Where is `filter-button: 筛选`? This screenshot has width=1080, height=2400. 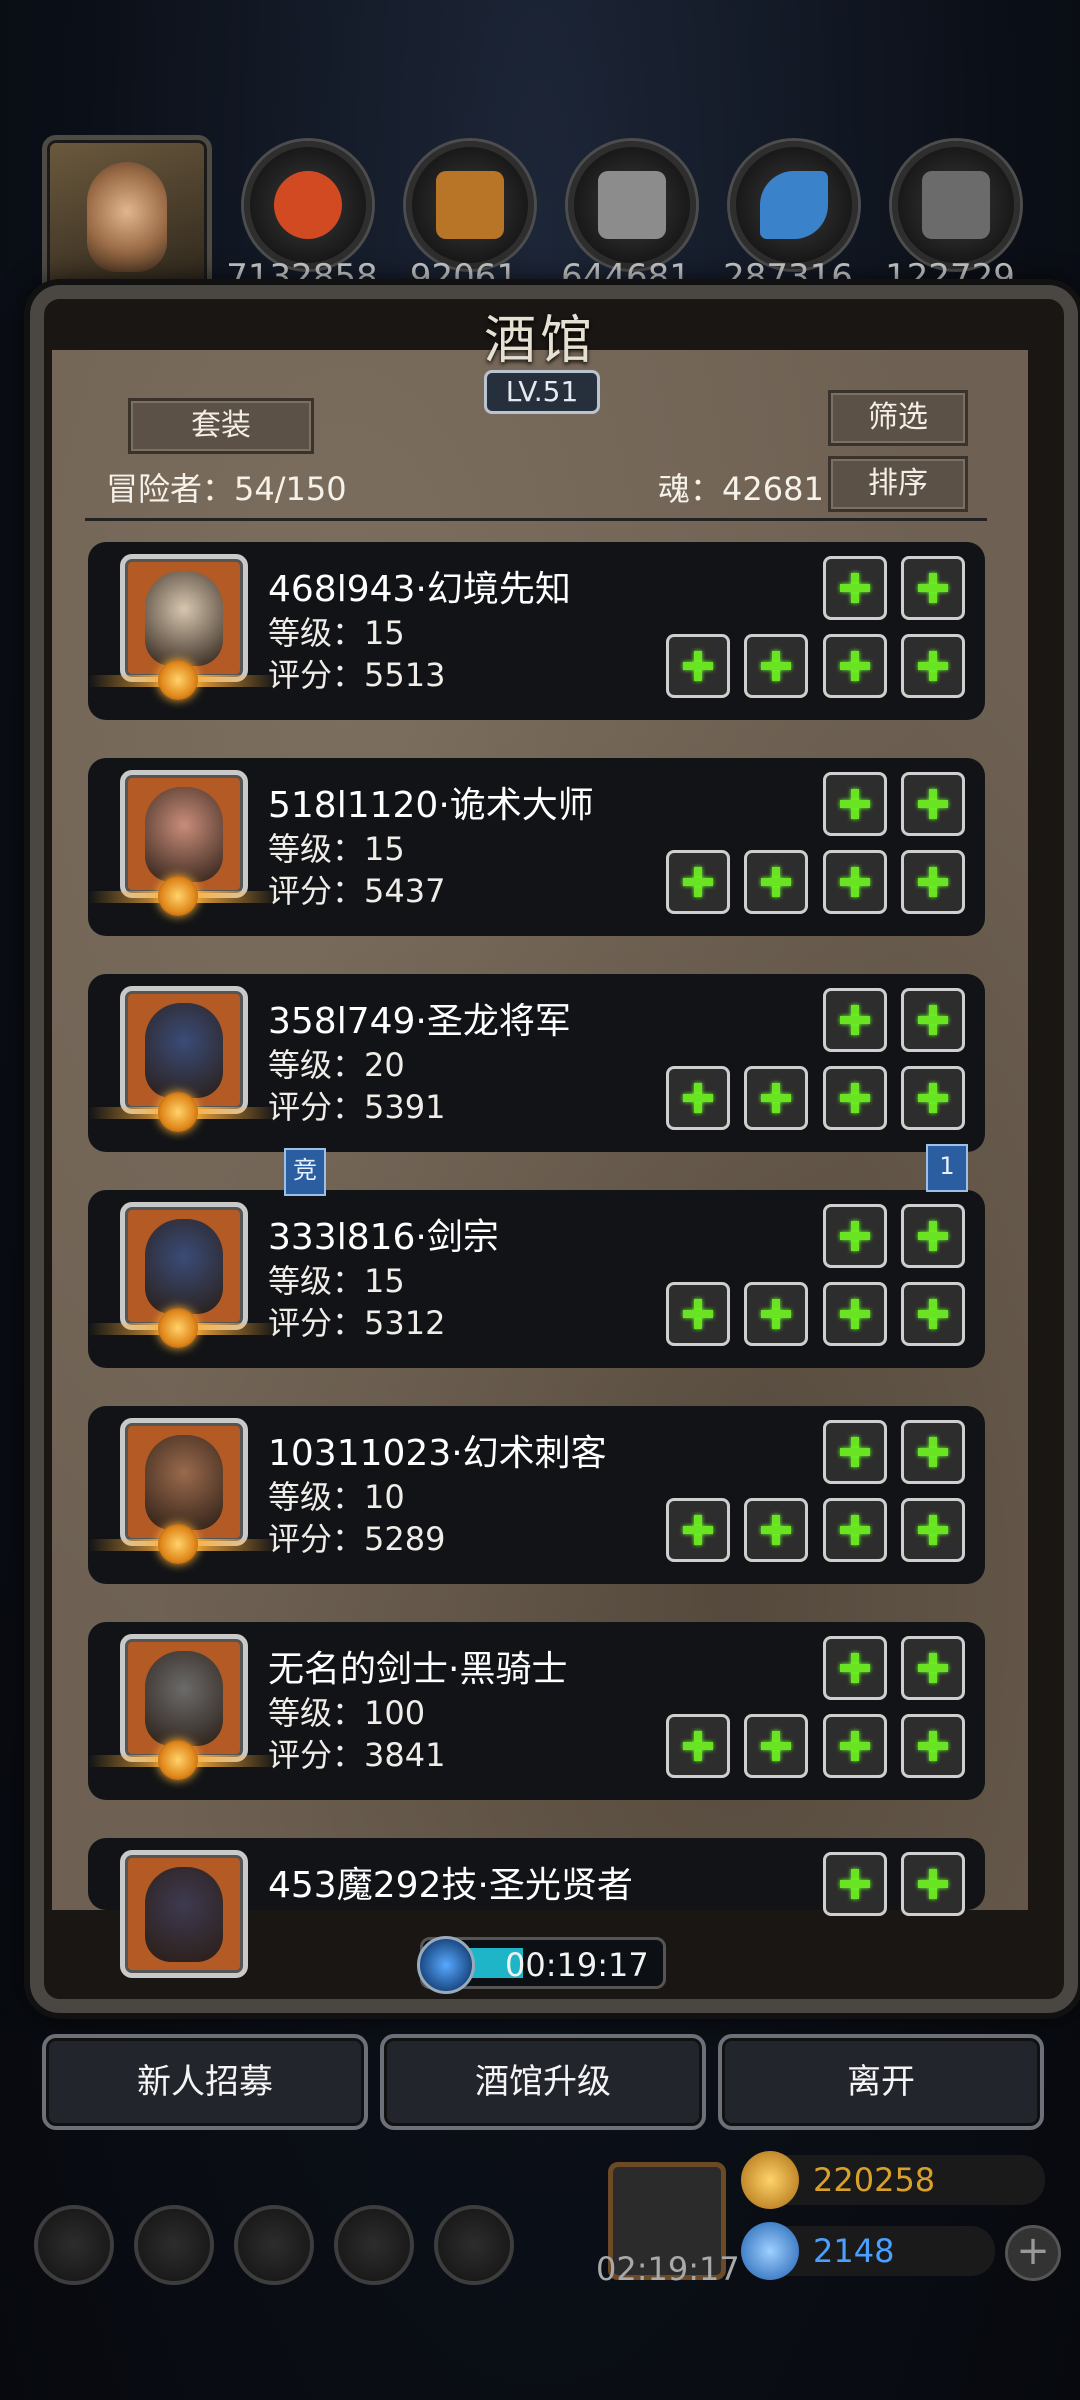 filter-button: 筛选 is located at coordinates (898, 418).